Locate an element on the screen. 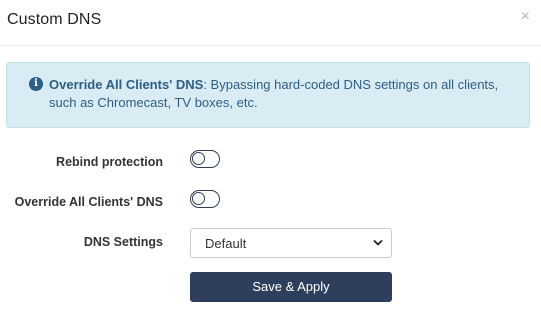  rebind-protection-toggle is located at coordinates (205, 159).